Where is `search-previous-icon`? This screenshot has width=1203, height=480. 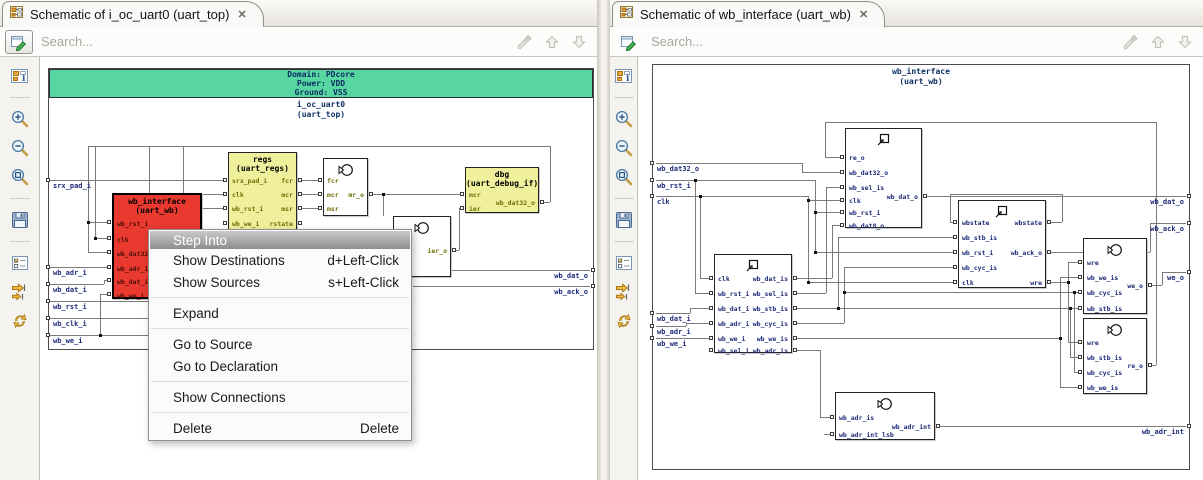
search-previous-icon is located at coordinates (552, 42).